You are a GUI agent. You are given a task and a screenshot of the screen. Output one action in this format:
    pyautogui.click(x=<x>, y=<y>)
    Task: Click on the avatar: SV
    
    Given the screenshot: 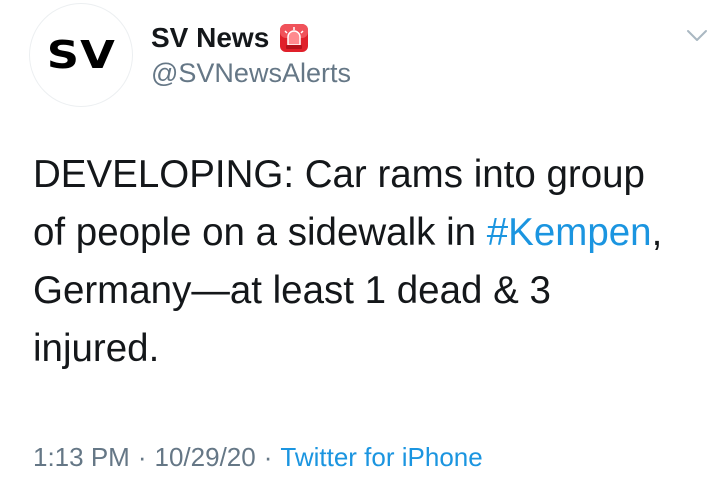 What is the action you would take?
    pyautogui.click(x=81, y=55)
    